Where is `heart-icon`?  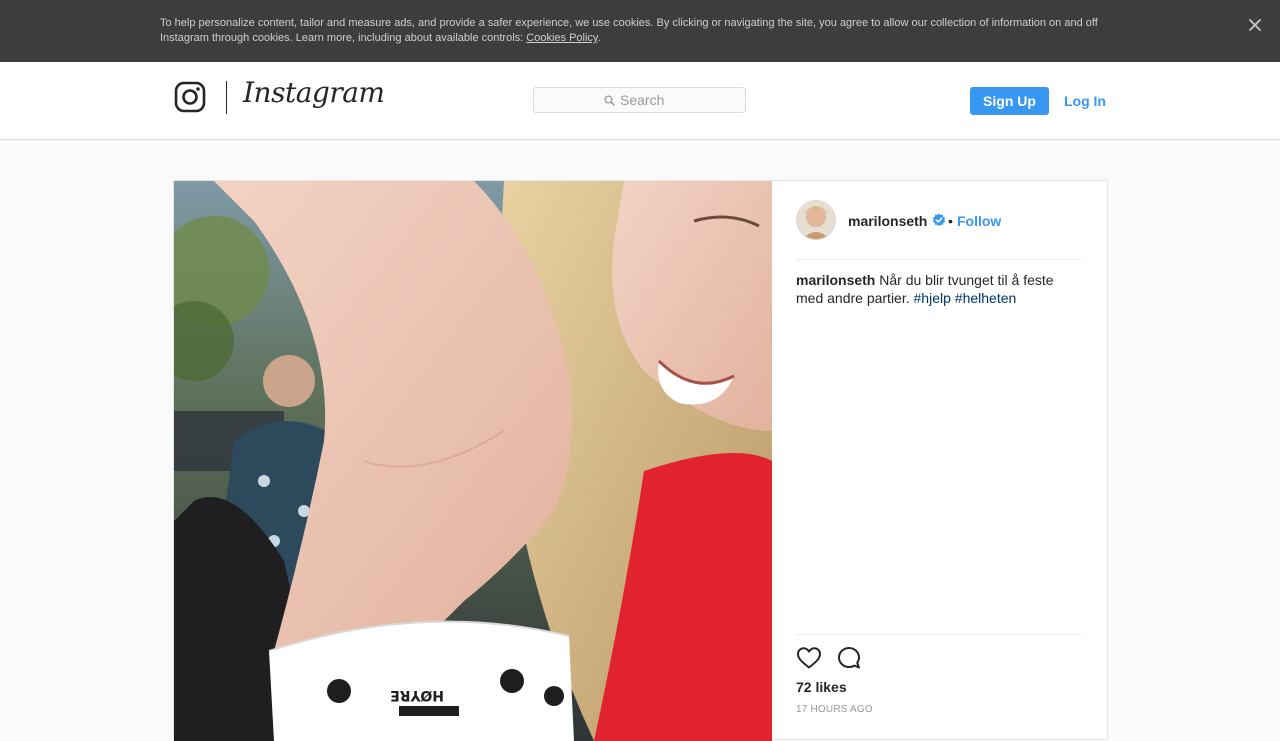 heart-icon is located at coordinates (809, 658).